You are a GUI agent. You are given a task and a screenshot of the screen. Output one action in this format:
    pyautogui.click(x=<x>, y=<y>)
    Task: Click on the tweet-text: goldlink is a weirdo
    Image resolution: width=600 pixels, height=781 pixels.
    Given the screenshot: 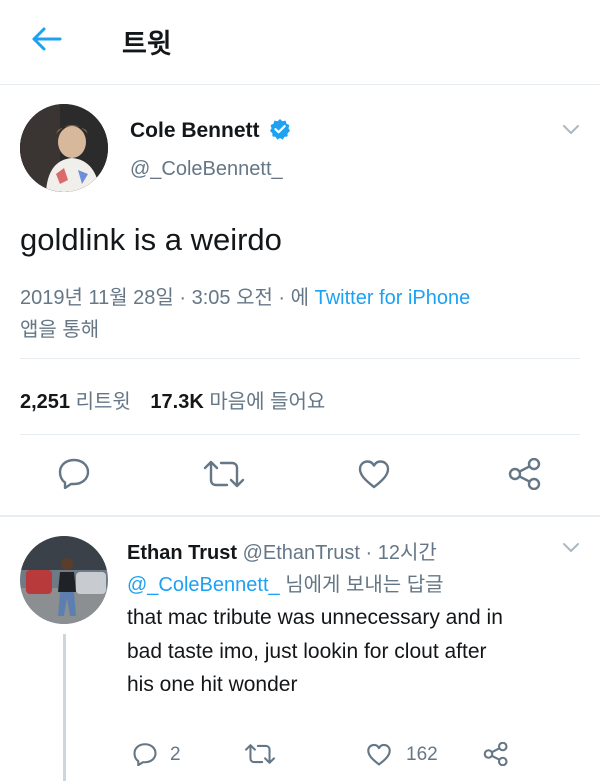 What is the action you would take?
    pyautogui.click(x=151, y=239)
    